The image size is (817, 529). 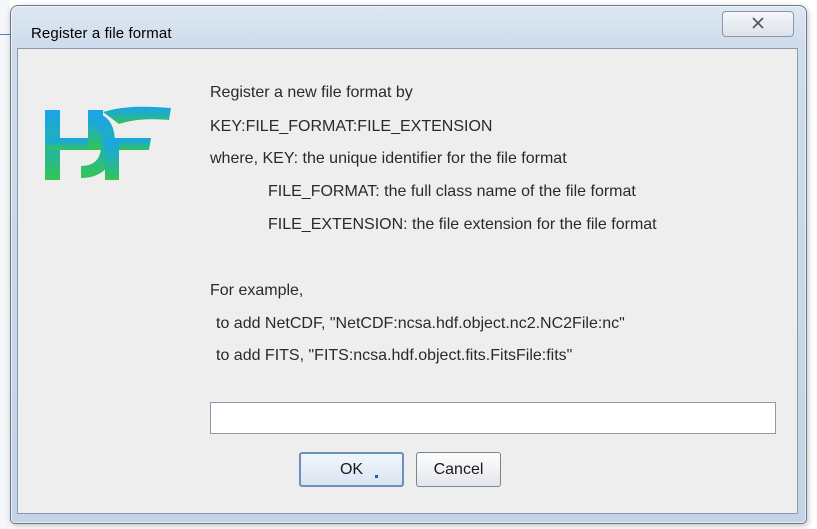 I want to click on message-line-6: For example,, so click(x=257, y=290).